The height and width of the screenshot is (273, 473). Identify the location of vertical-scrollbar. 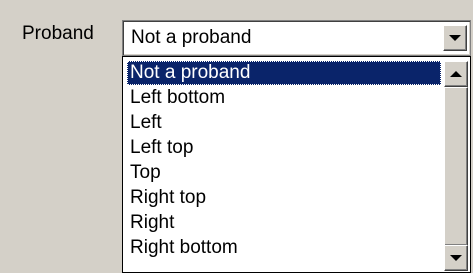
(456, 166).